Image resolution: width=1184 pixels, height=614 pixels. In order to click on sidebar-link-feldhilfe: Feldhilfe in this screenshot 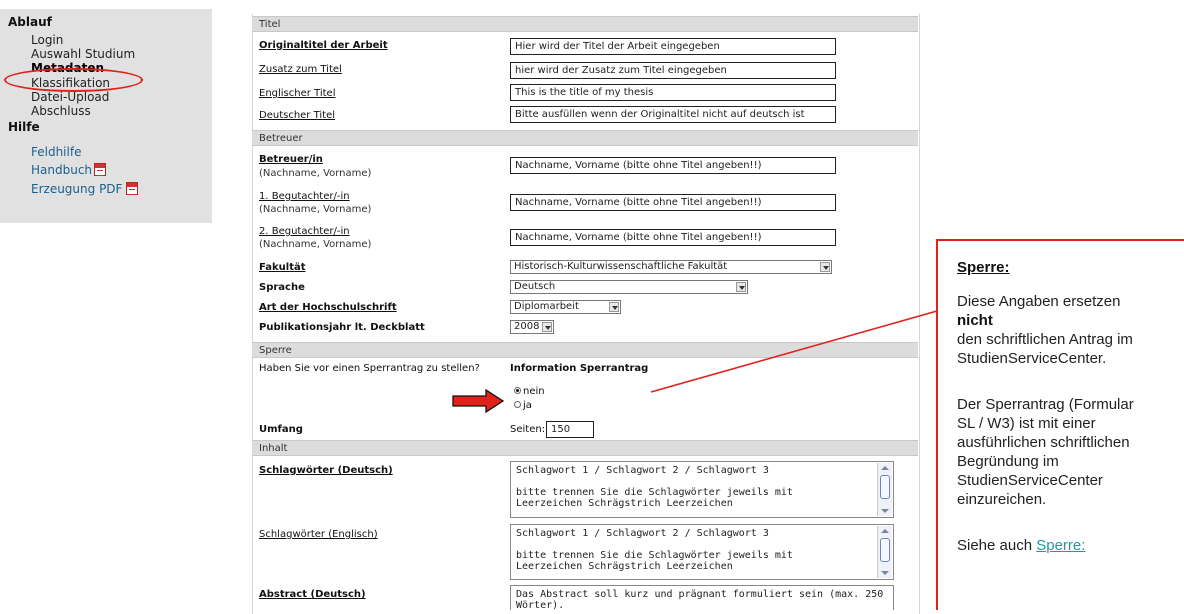, I will do `click(56, 152)`.